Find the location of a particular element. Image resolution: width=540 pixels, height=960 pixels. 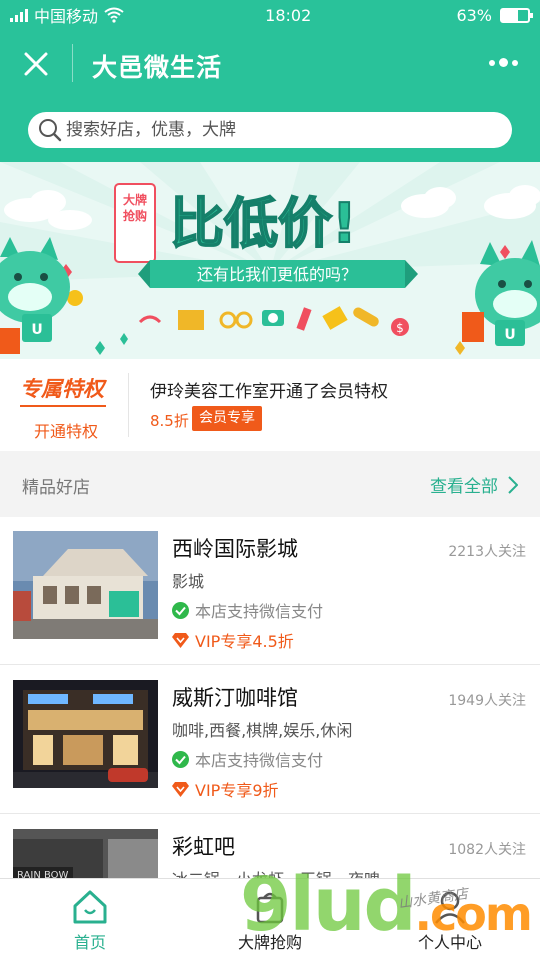

tab-home: 首页 is located at coordinates (90, 920).